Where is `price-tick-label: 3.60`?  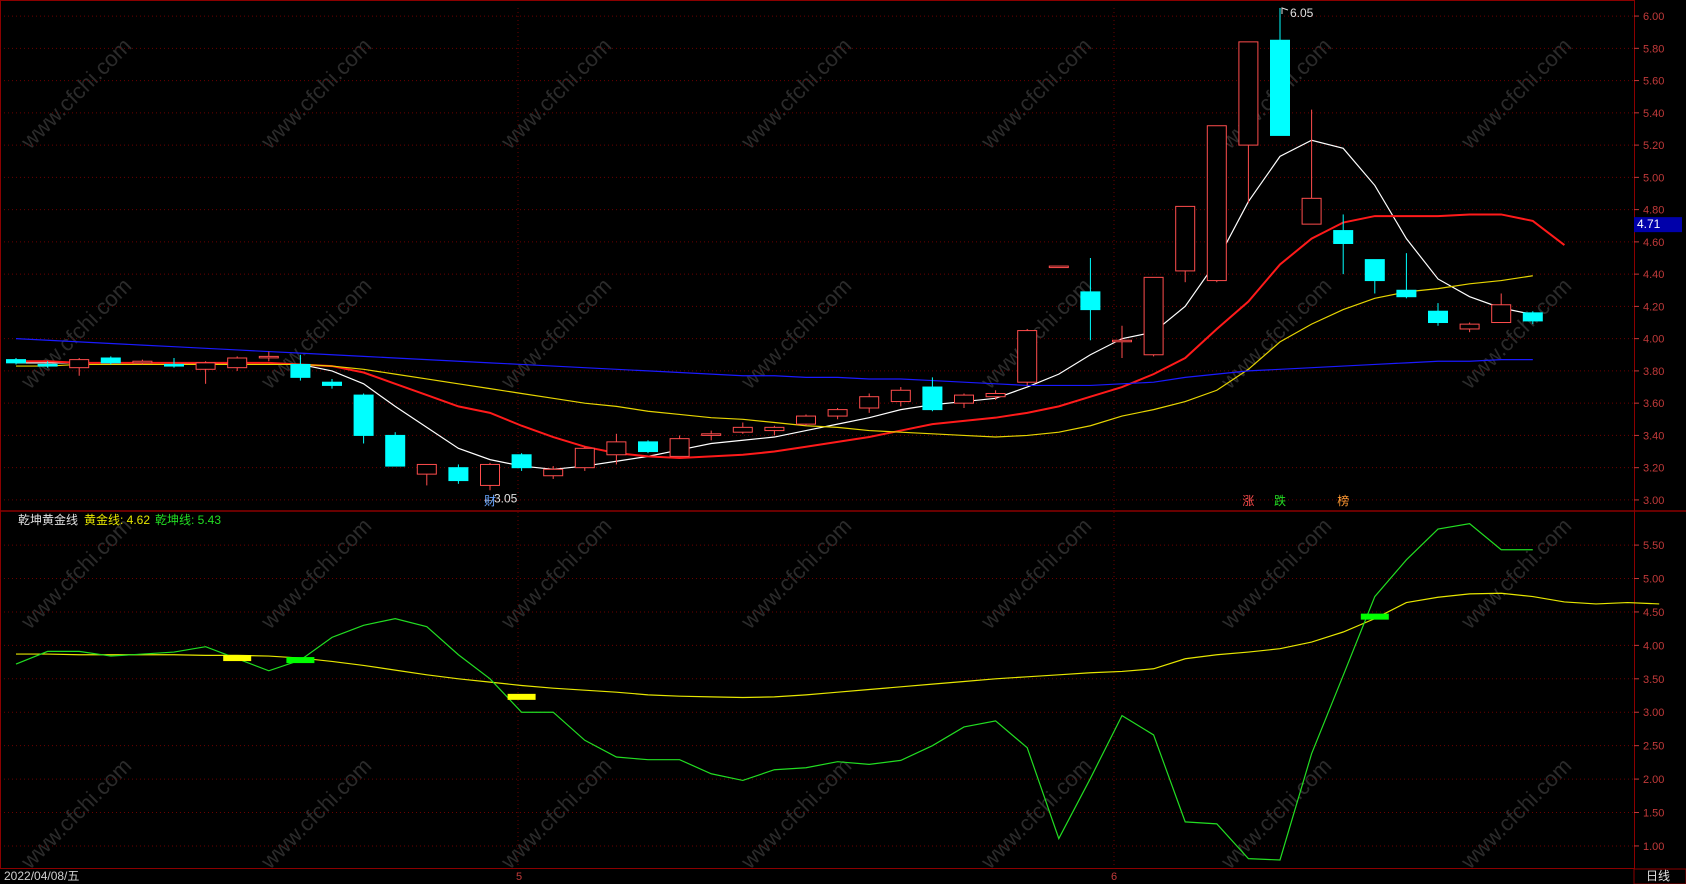
price-tick-label: 3.60 is located at coordinates (1653, 404).